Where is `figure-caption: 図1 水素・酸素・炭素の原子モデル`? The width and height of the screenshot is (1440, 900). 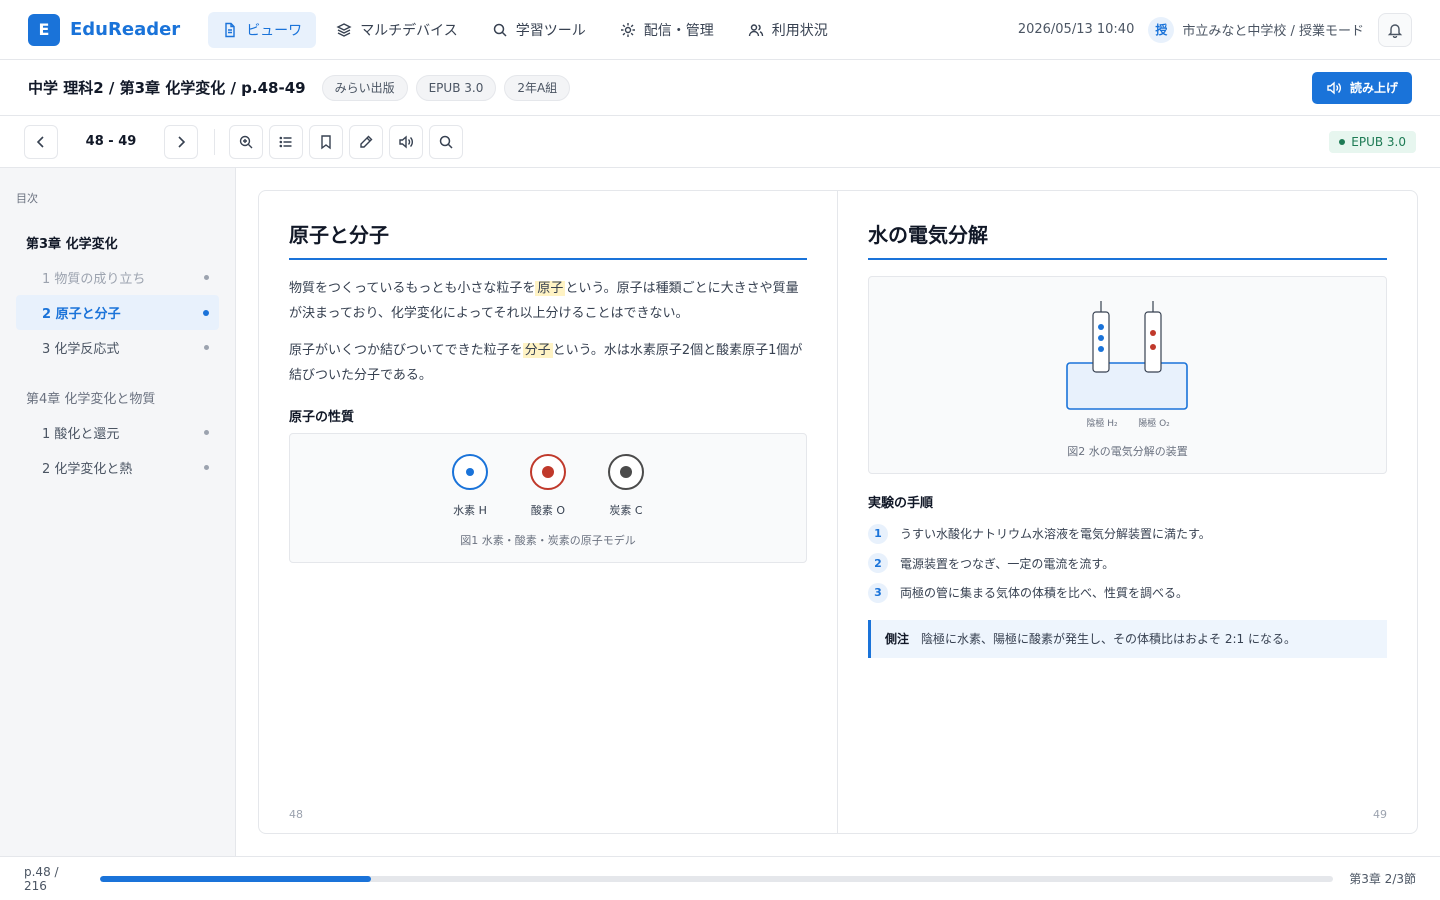 figure-caption: 図1 水素・酸素・炭素の原子モデル is located at coordinates (548, 540).